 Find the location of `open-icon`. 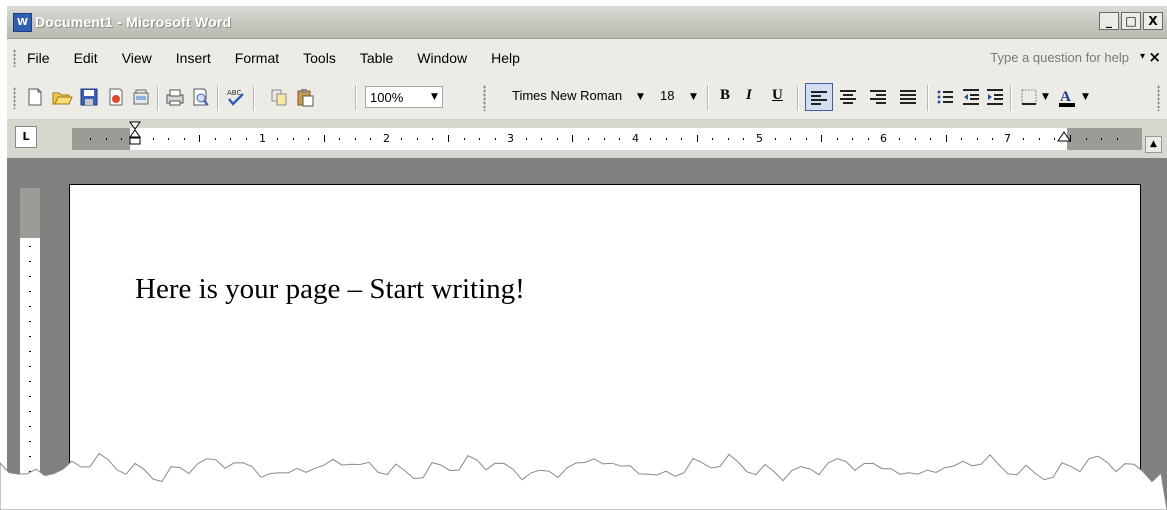

open-icon is located at coordinates (62, 97).